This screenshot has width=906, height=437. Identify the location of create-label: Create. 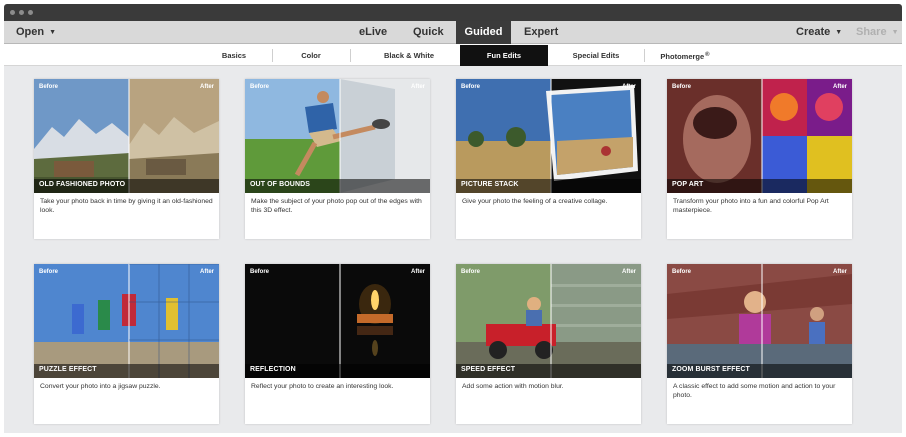
(813, 32).